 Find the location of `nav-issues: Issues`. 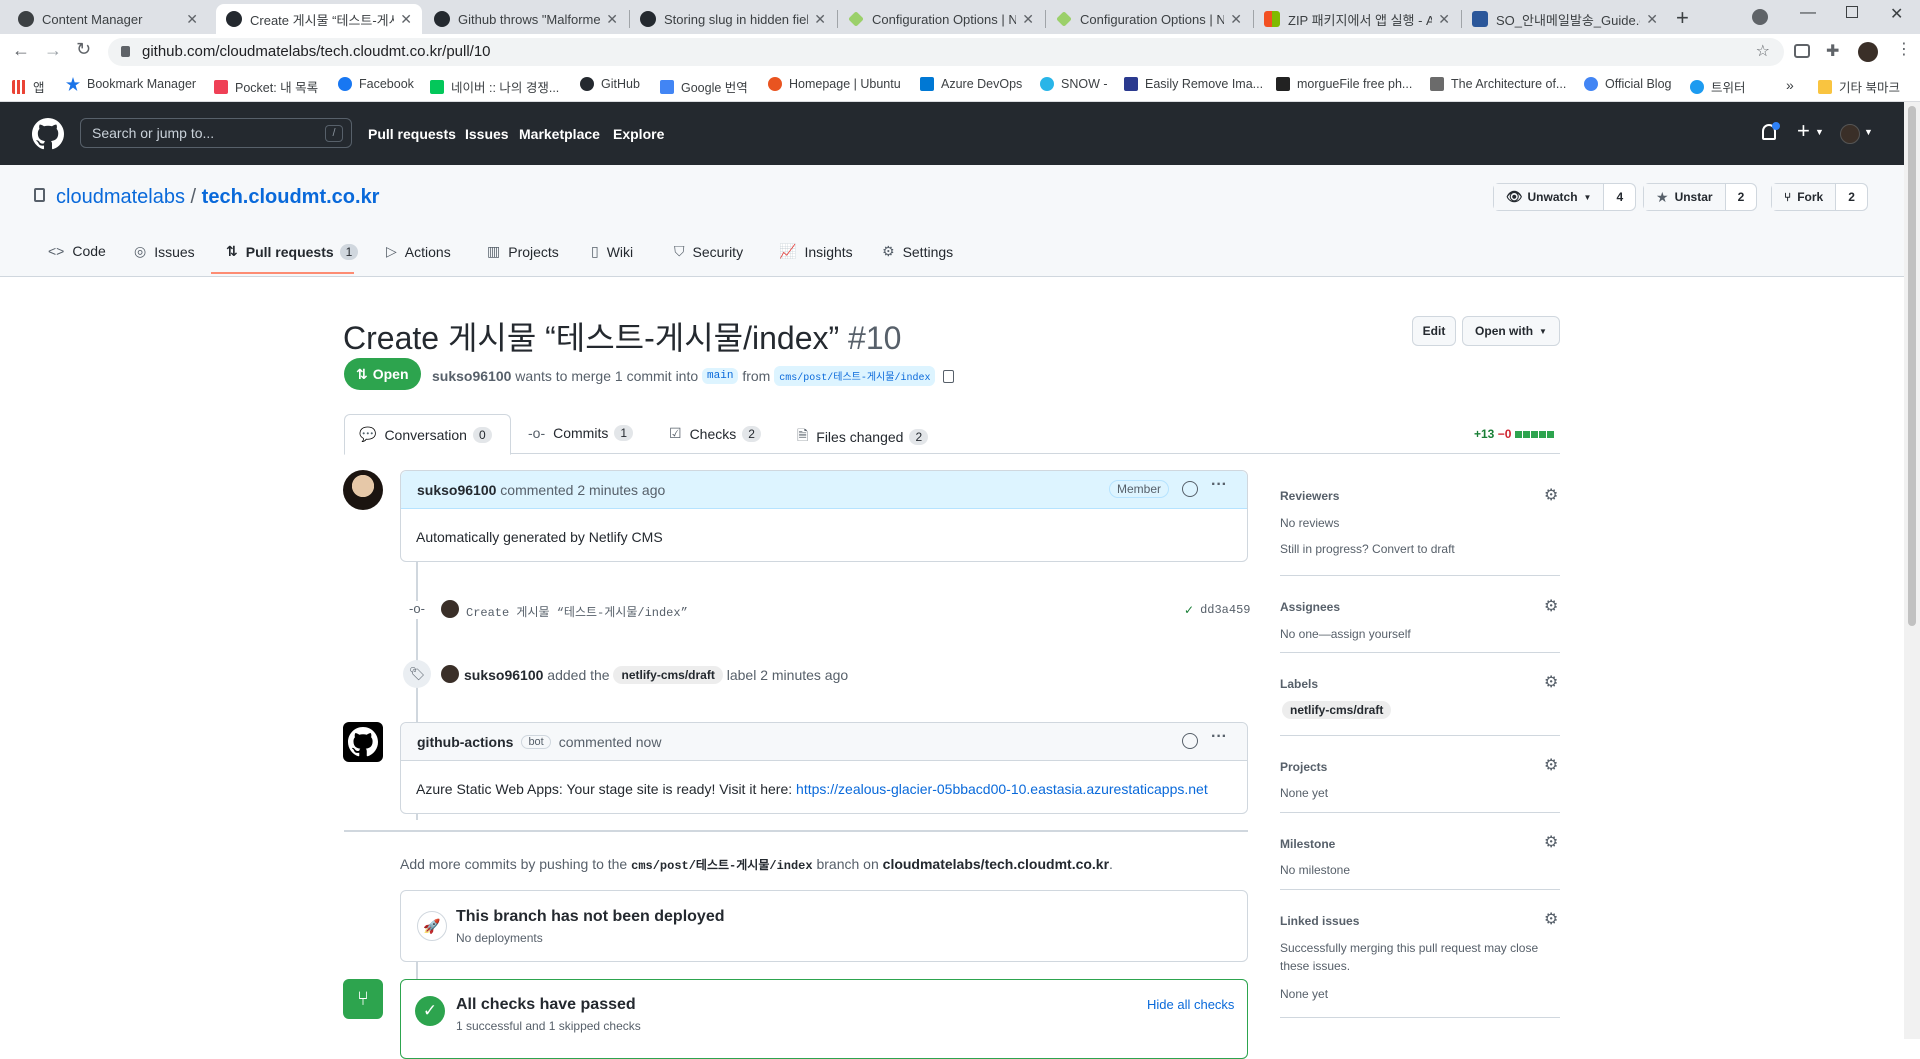

nav-issues: Issues is located at coordinates (487, 134).